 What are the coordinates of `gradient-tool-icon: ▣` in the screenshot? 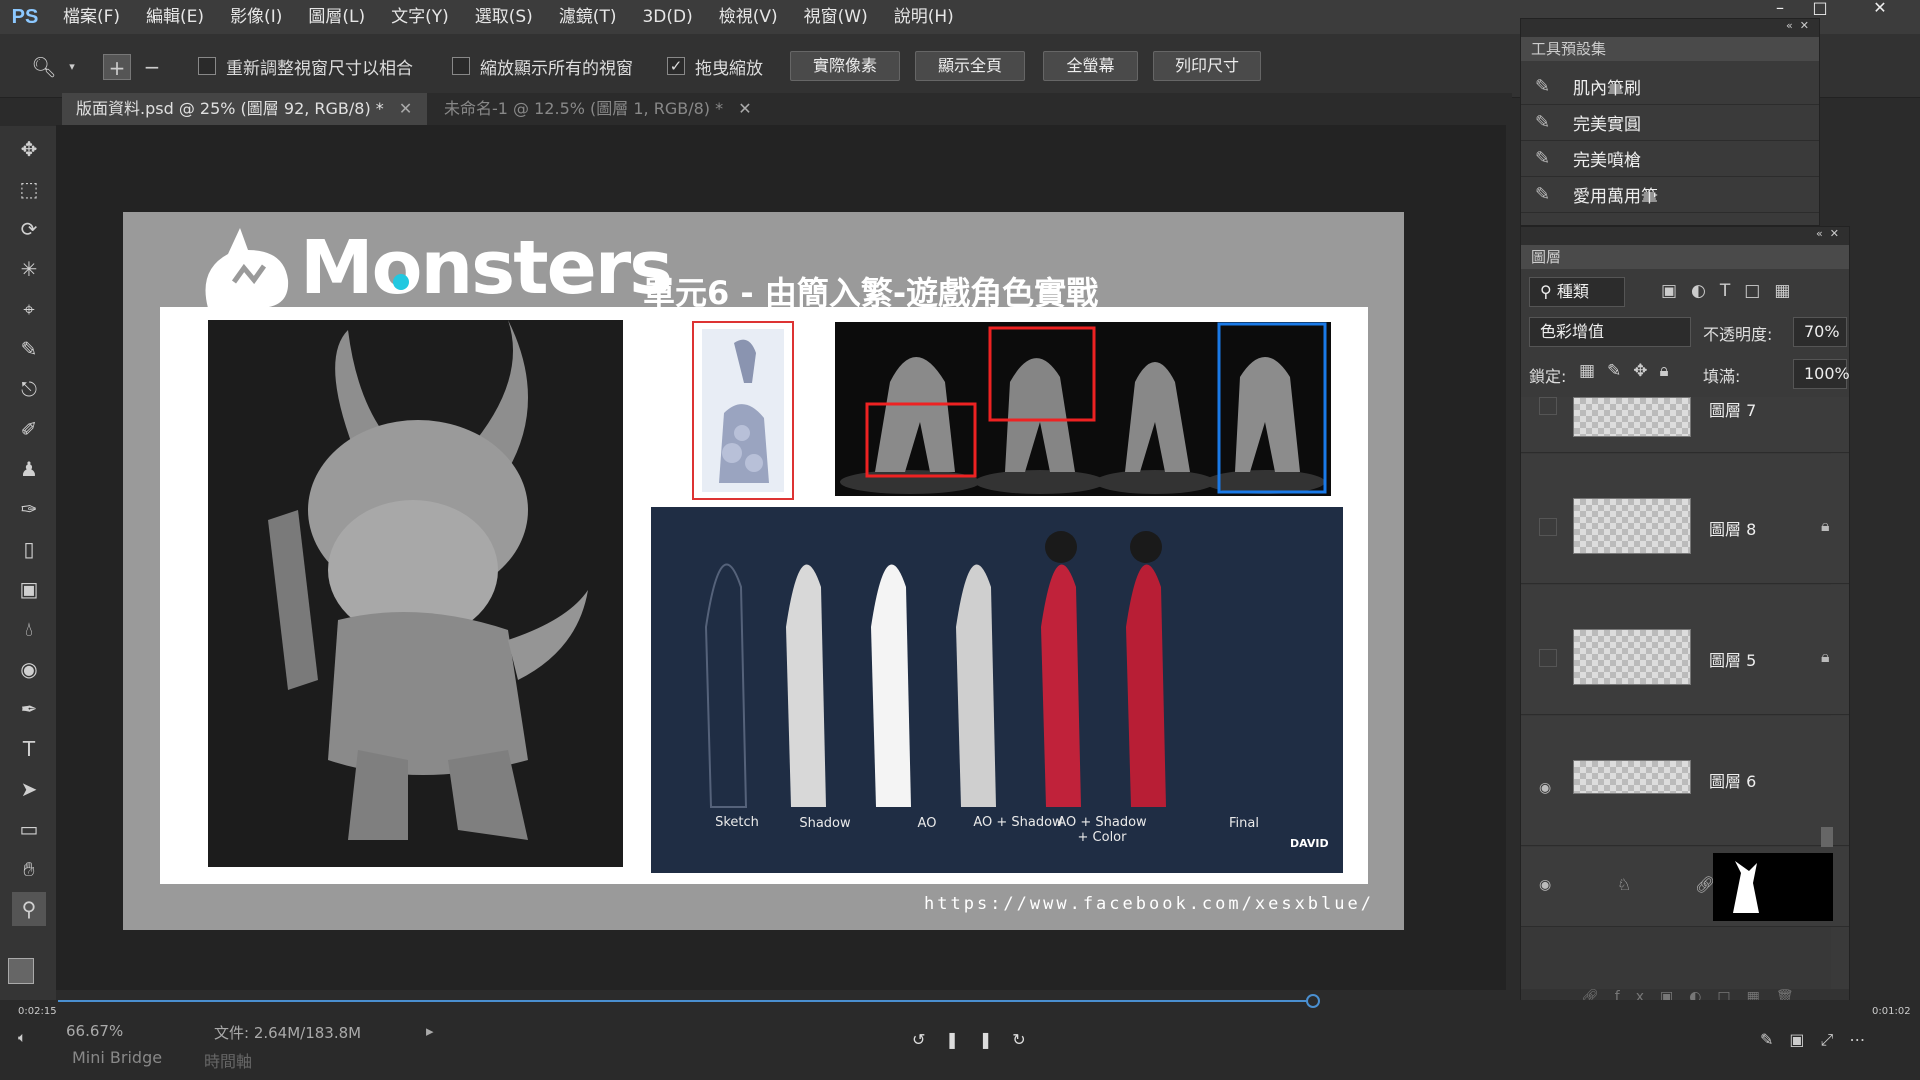 It's located at (29, 589).